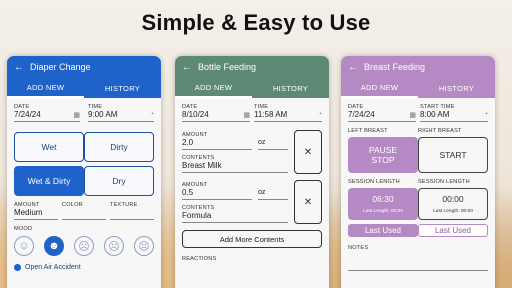 The height and width of the screenshot is (288, 512). I want to click on amount-value: 0.5, so click(188, 192).